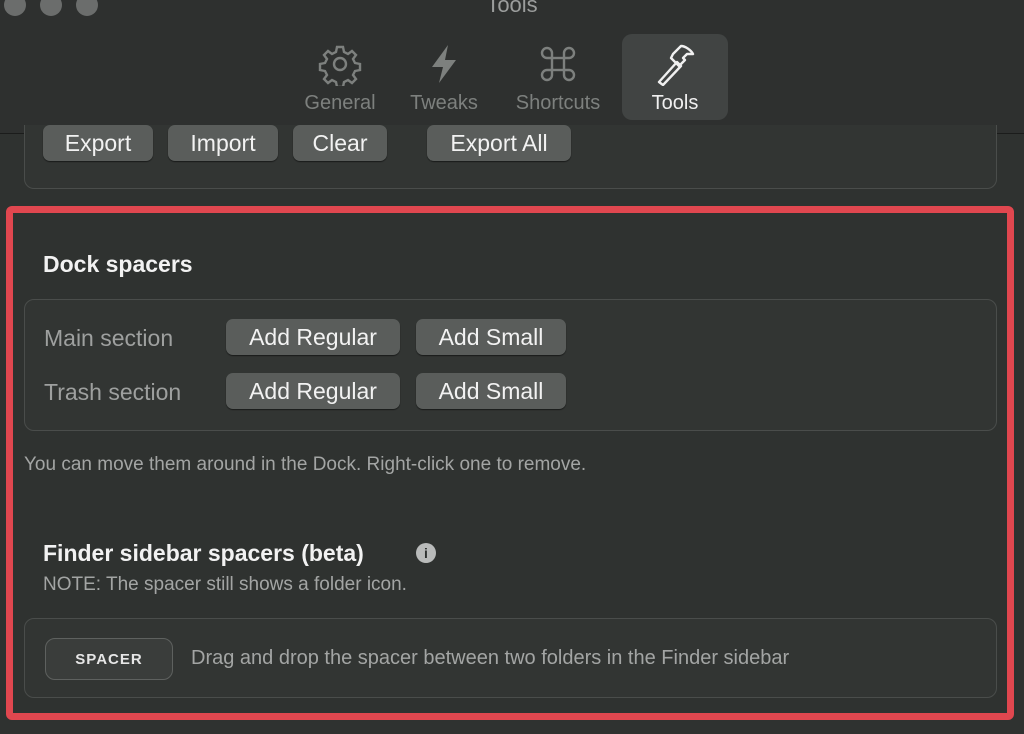  What do you see at coordinates (340, 103) in the screenshot?
I see `tab-general-label: General` at bounding box center [340, 103].